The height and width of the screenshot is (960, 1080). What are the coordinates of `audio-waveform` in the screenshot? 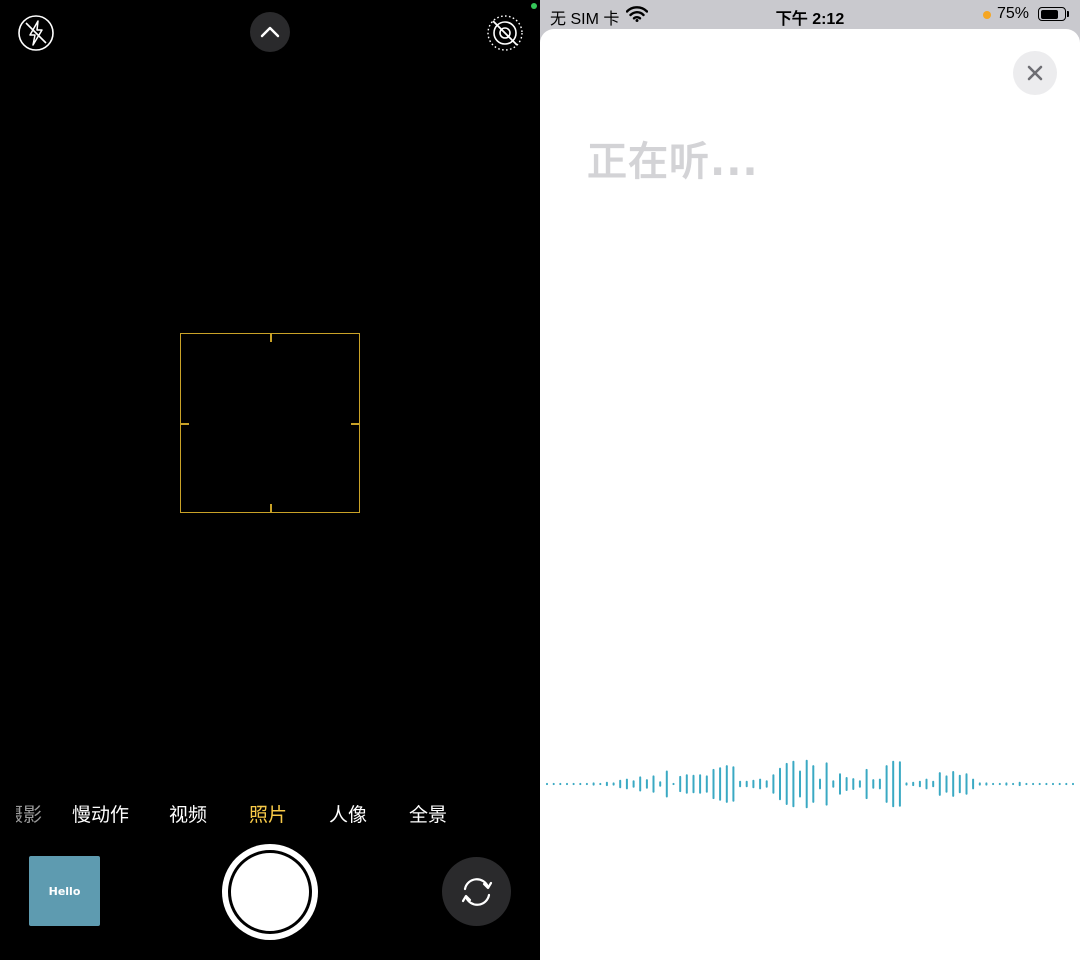 It's located at (810, 784).